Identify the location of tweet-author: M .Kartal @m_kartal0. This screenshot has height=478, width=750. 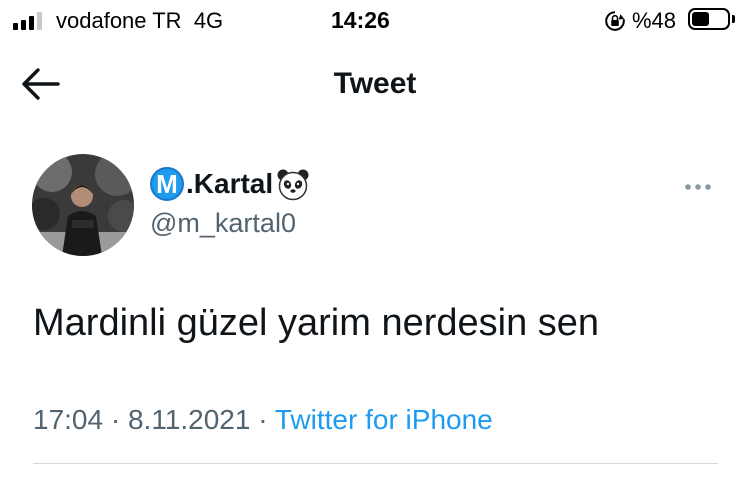
(230, 202).